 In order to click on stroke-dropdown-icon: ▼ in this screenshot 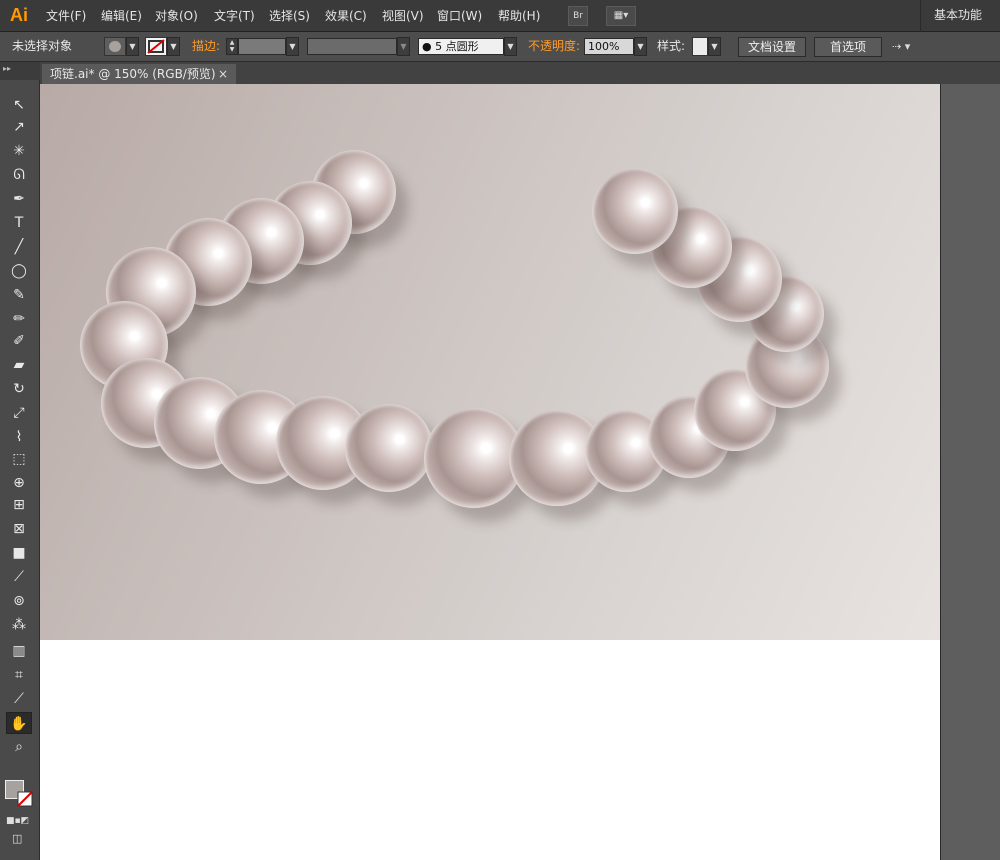, I will do `click(173, 46)`.